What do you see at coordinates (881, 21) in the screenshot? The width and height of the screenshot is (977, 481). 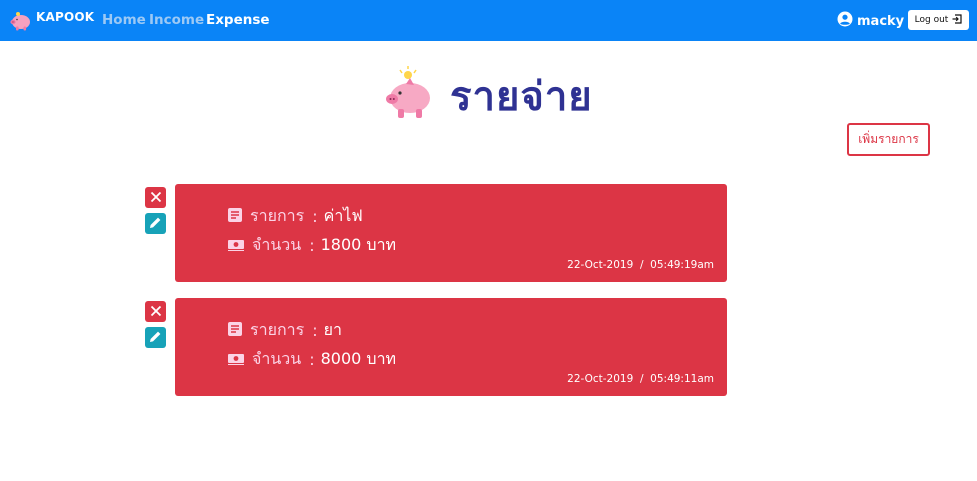 I see `user-name: macky` at bounding box center [881, 21].